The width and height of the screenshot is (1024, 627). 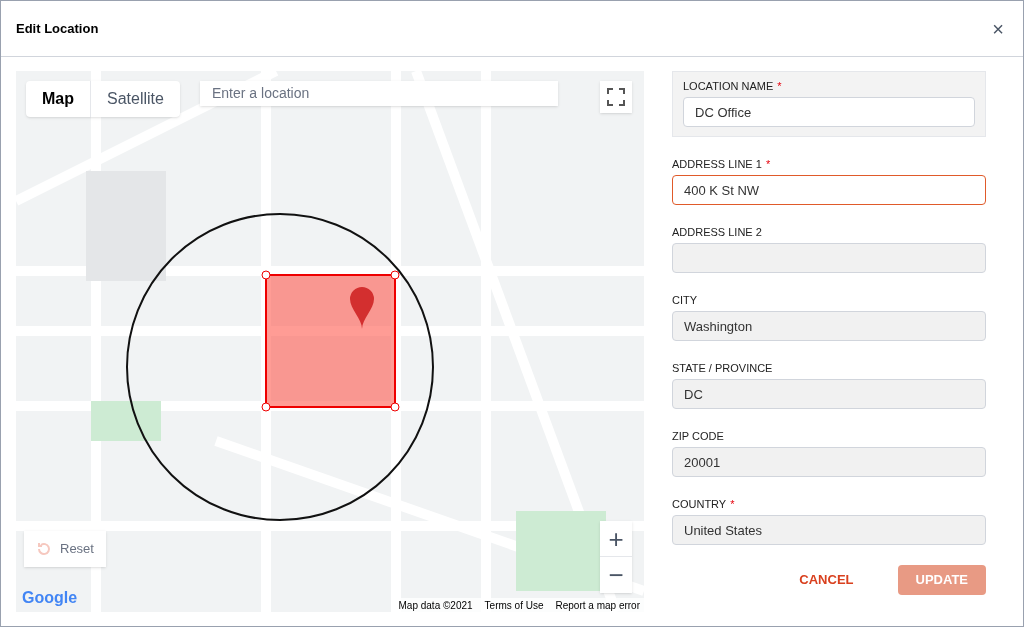 I want to click on map-footer-link: Report a map error, so click(x=597, y=604).